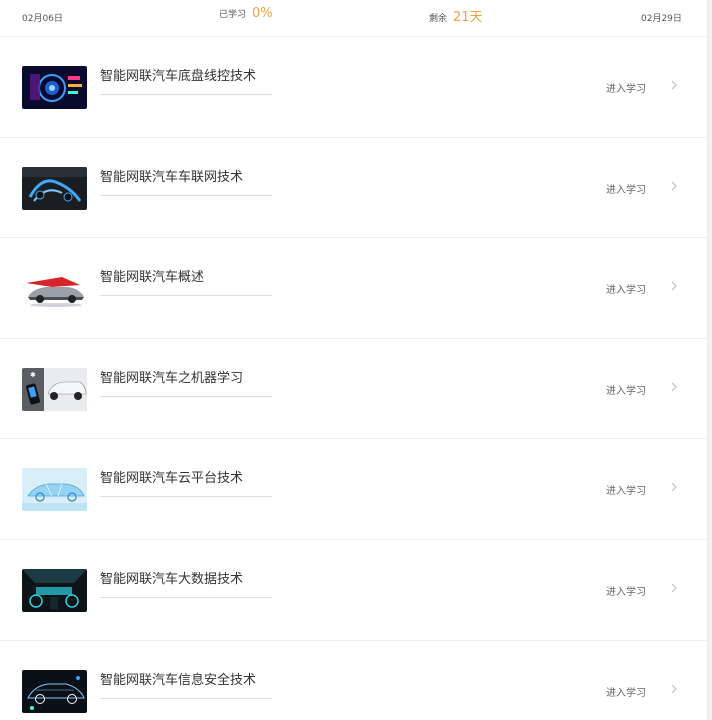  I want to click on course-title-wrap: 智能网联汽车之机器学习, so click(186, 383).